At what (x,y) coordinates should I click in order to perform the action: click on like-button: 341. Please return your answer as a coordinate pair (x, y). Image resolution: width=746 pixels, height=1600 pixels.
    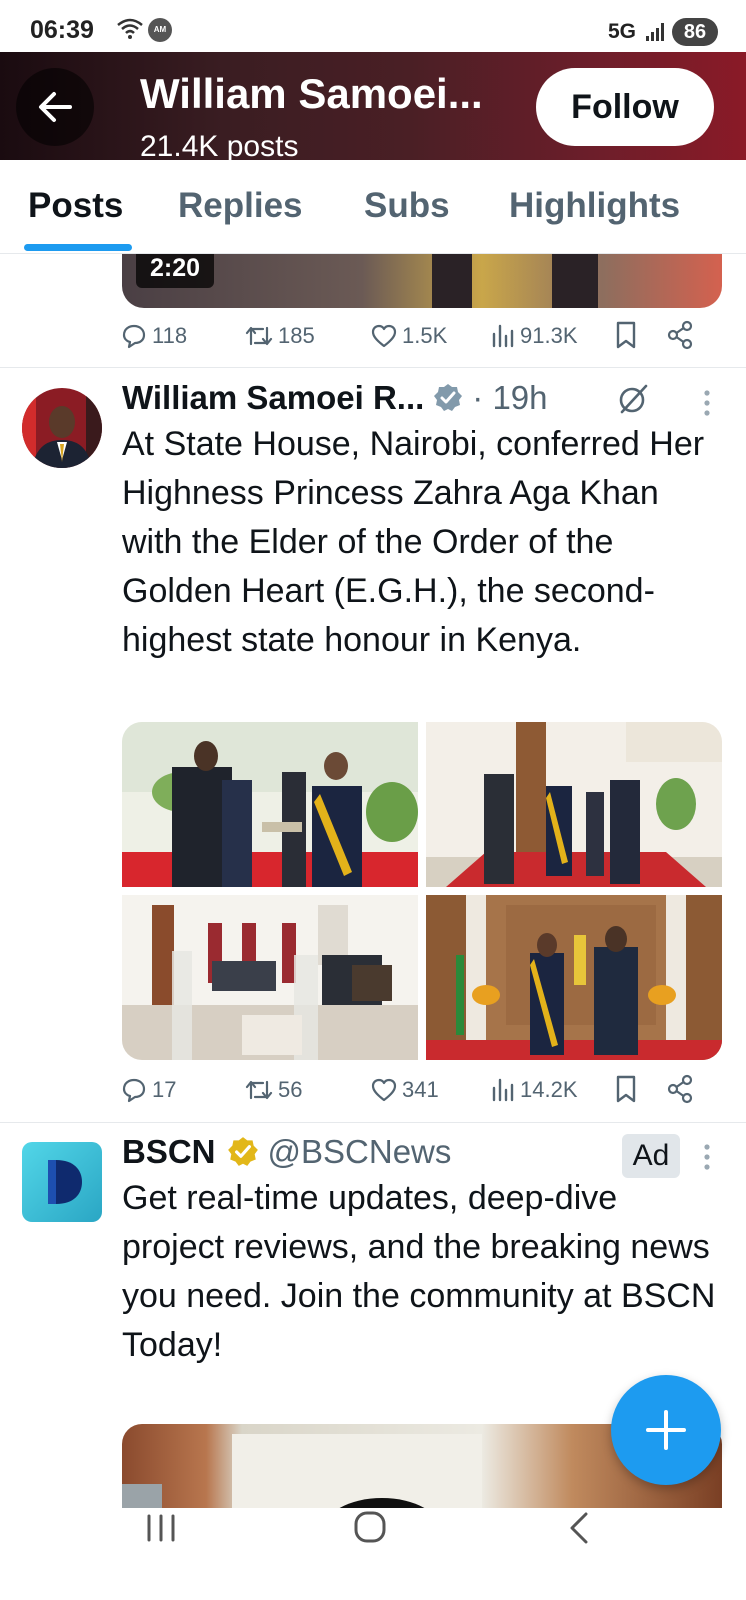
    Looking at the image, I should click on (404, 1090).